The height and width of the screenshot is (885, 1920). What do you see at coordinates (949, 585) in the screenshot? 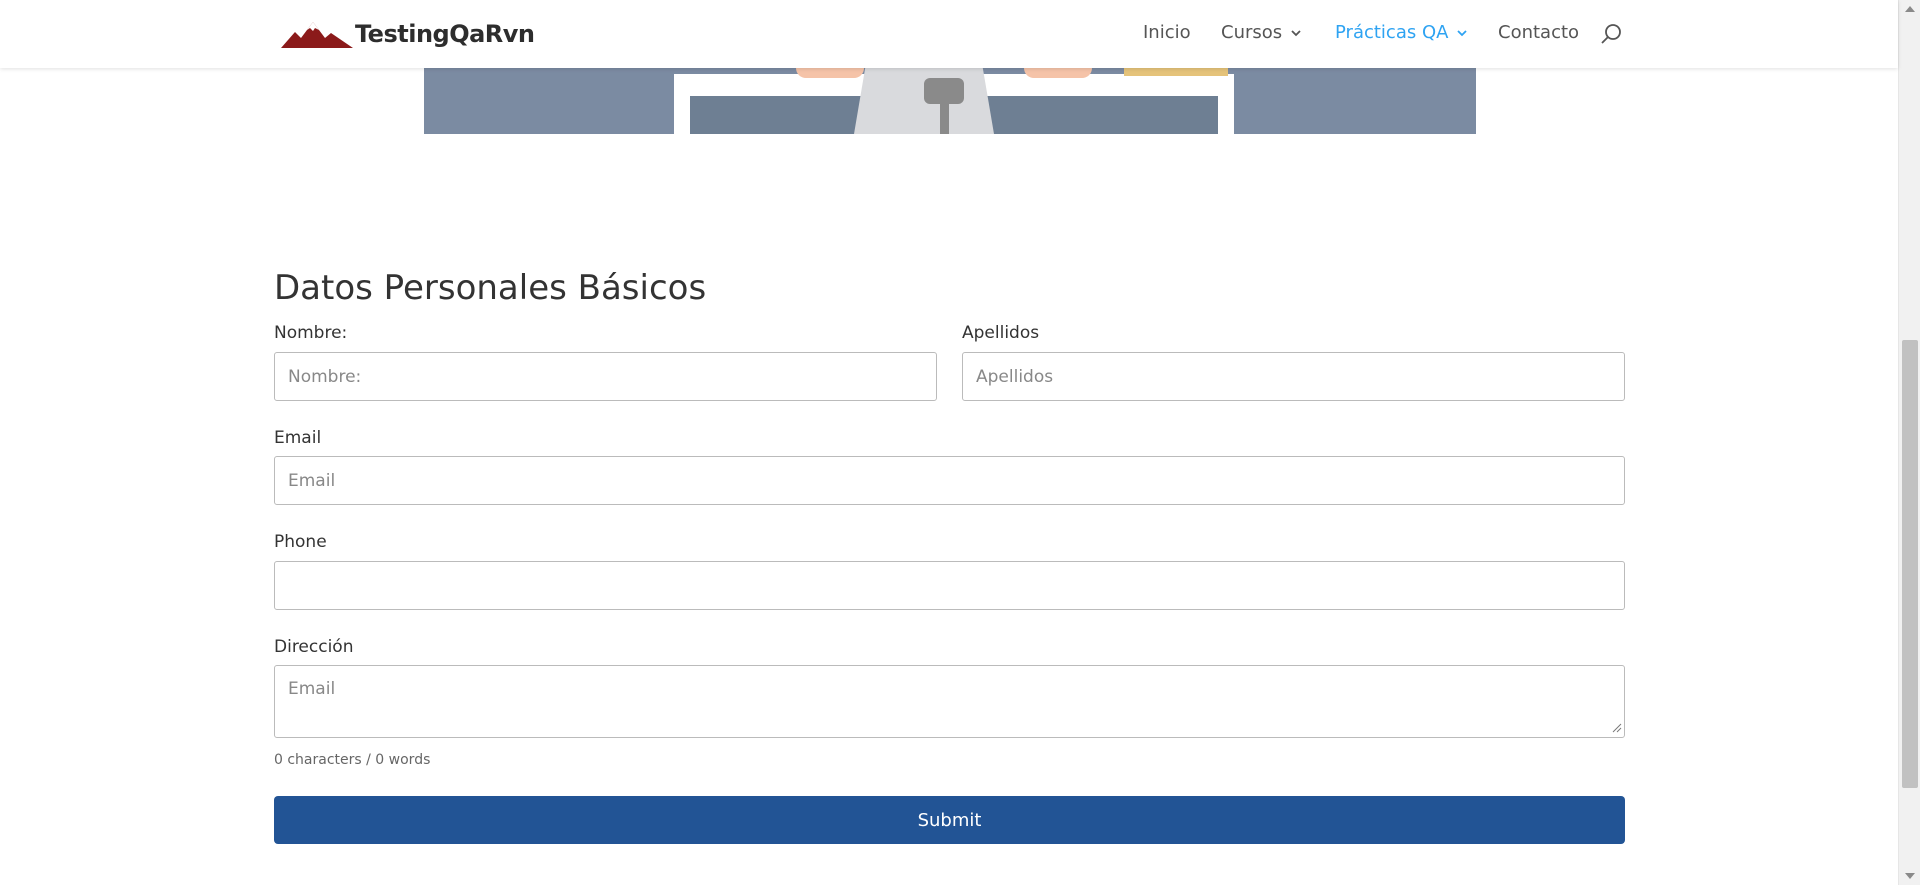
I see `phone-input` at bounding box center [949, 585].